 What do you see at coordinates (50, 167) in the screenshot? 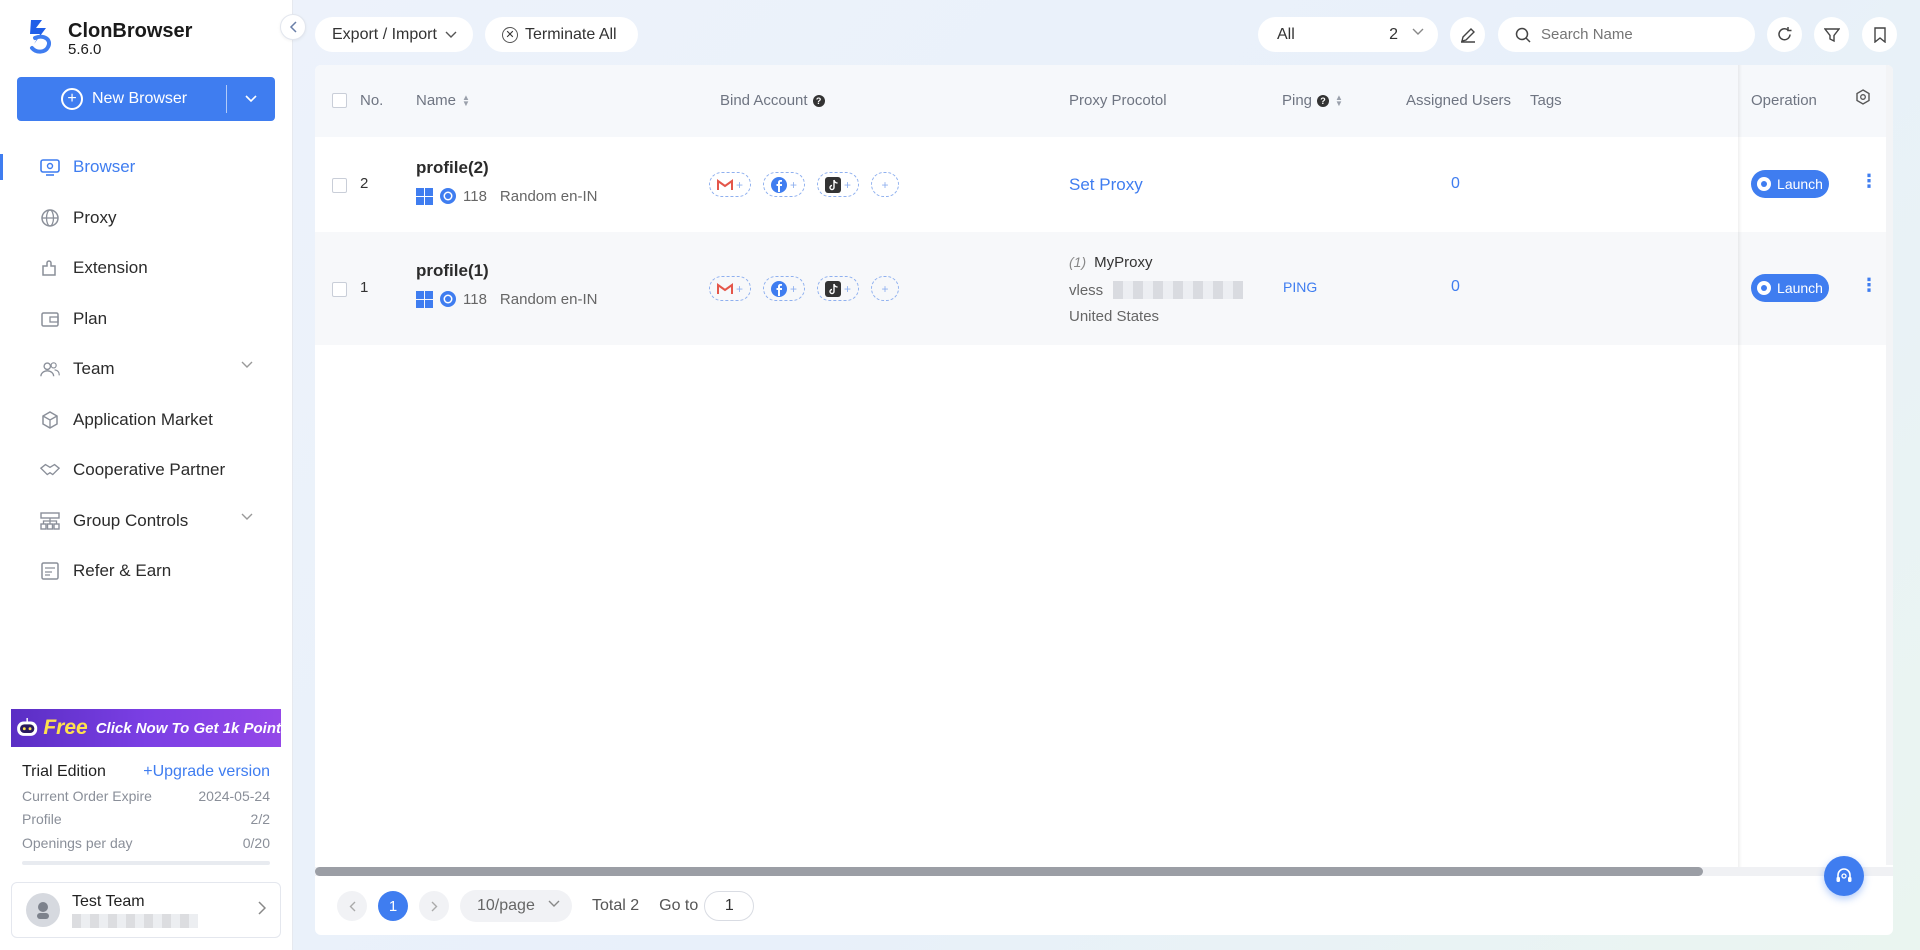
I see `browser-icon` at bounding box center [50, 167].